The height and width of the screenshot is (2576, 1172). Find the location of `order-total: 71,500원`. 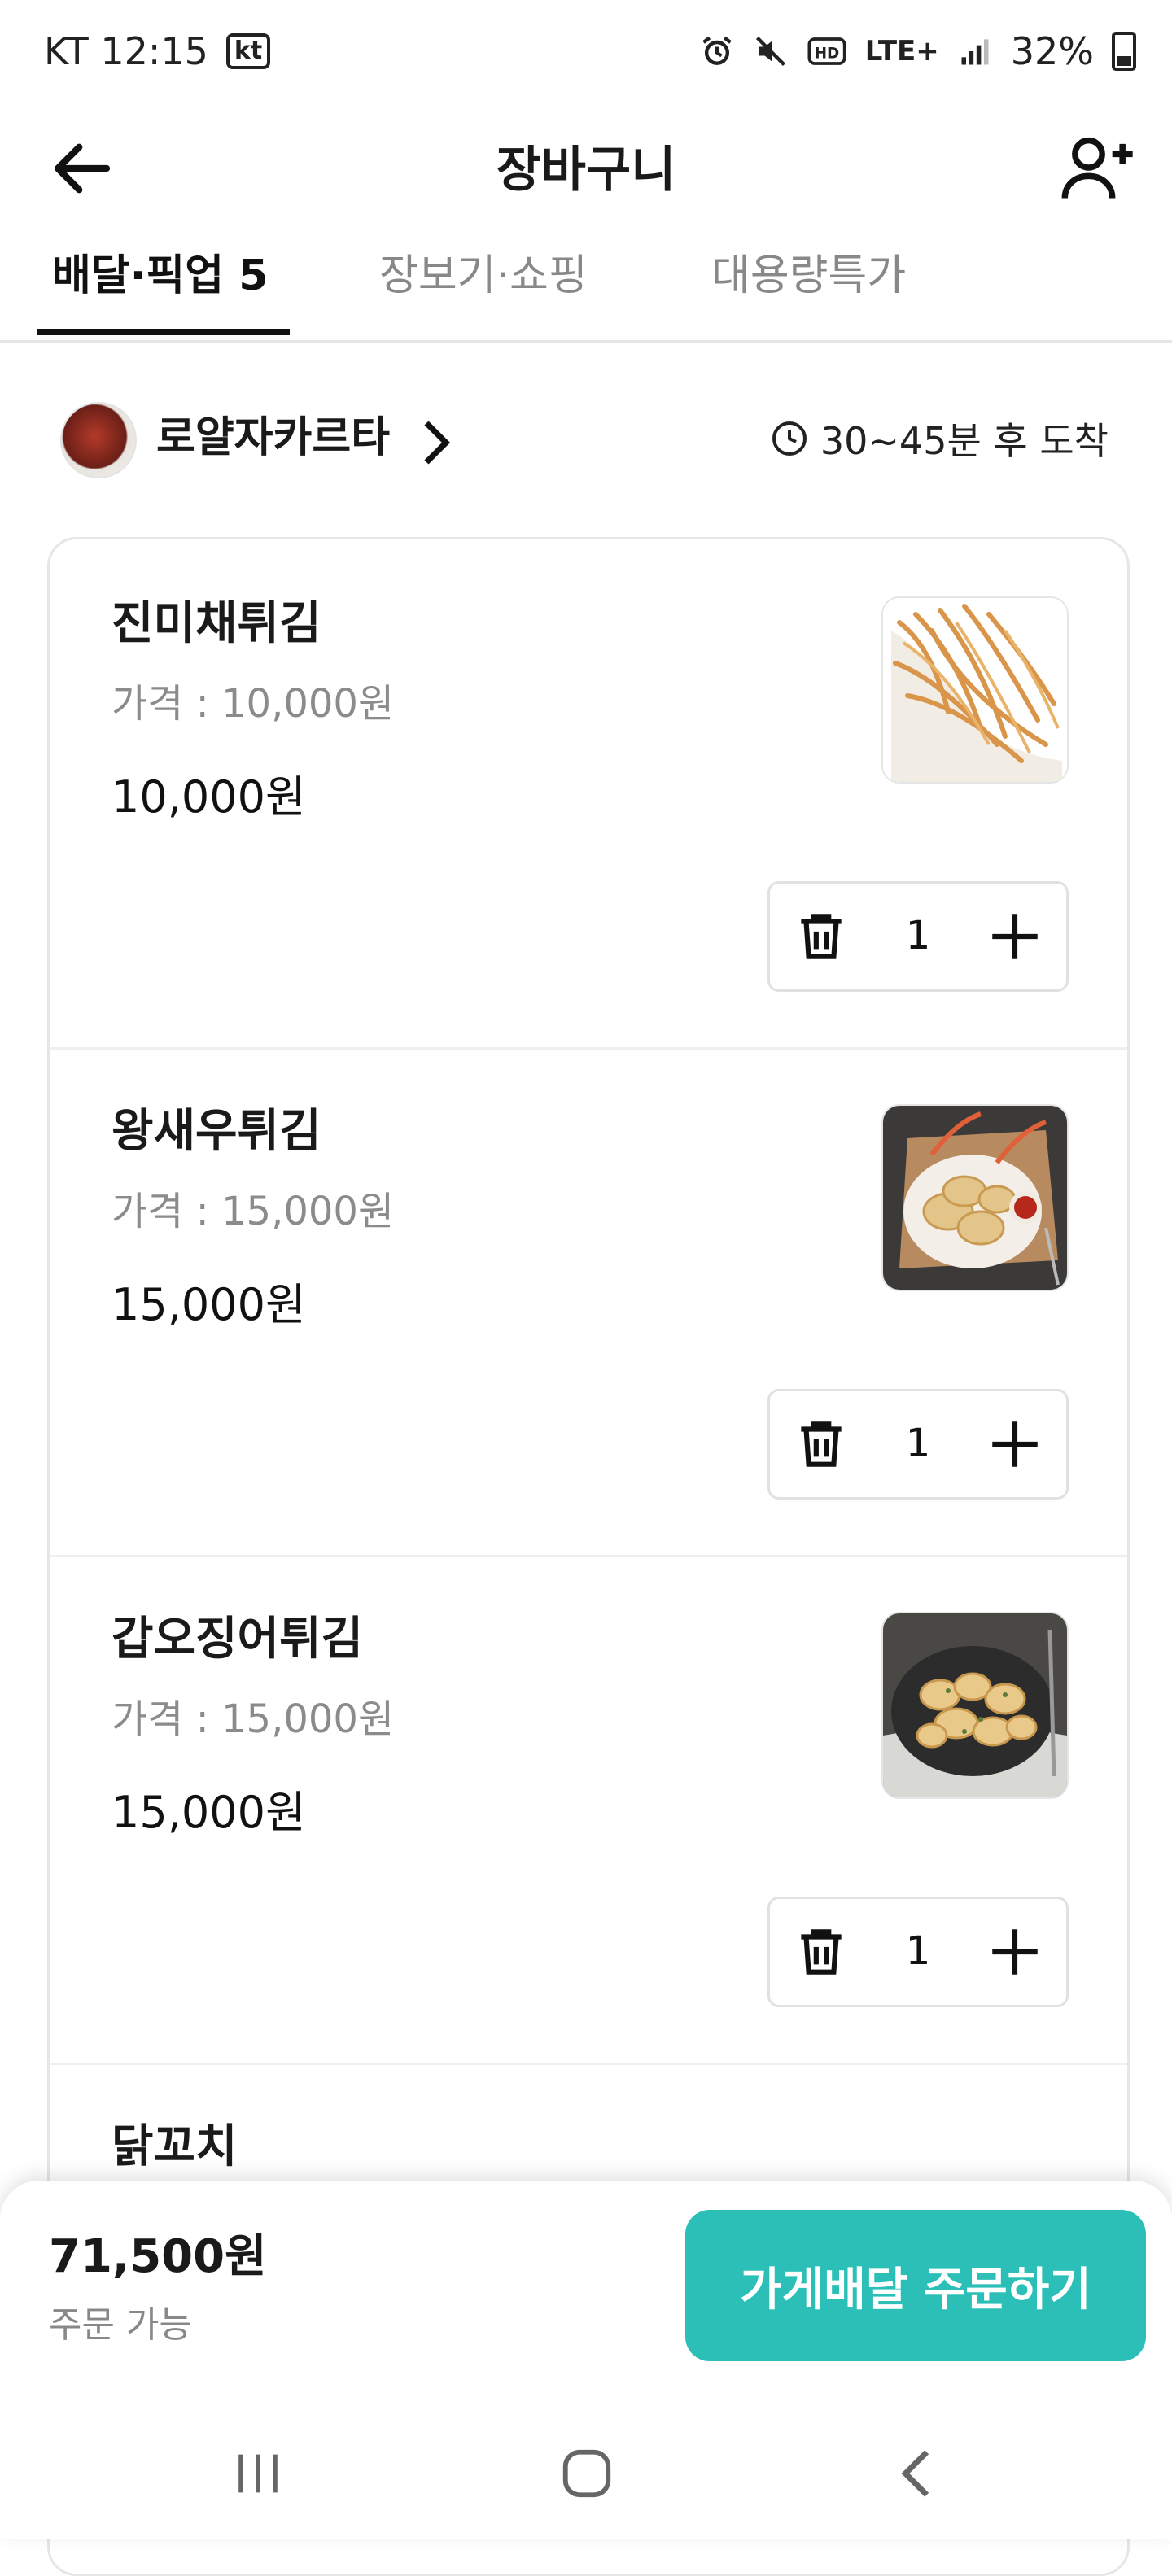

order-total: 71,500원 is located at coordinates (158, 2256).